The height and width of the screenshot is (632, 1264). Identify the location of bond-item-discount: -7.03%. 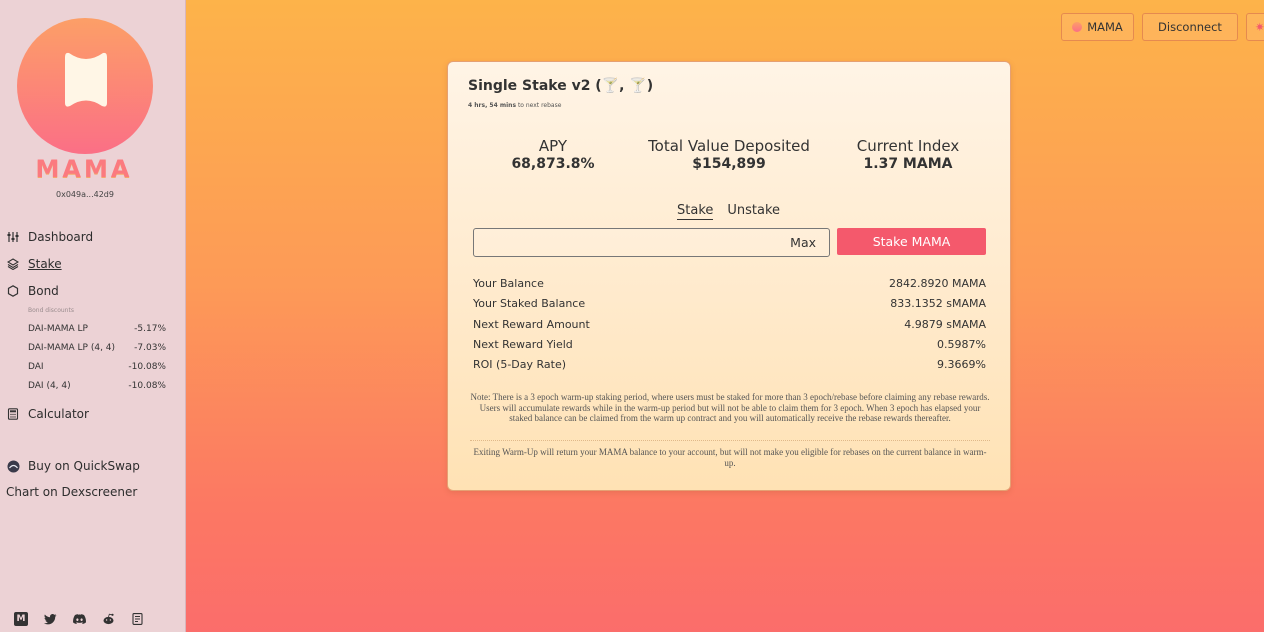
(150, 348).